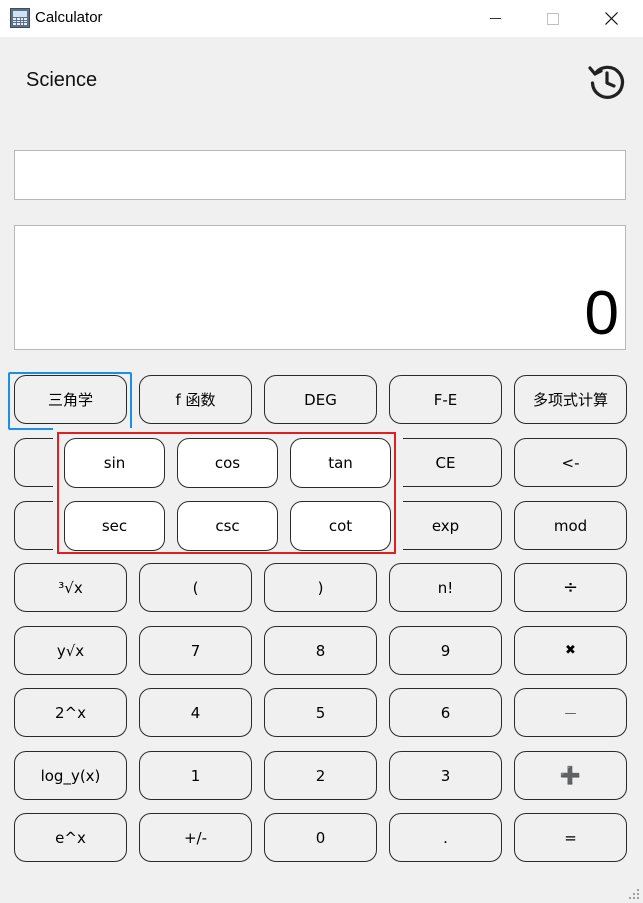 The image size is (643, 903). Describe the element at coordinates (445, 712) in the screenshot. I see `digit-6-button: 6` at that location.